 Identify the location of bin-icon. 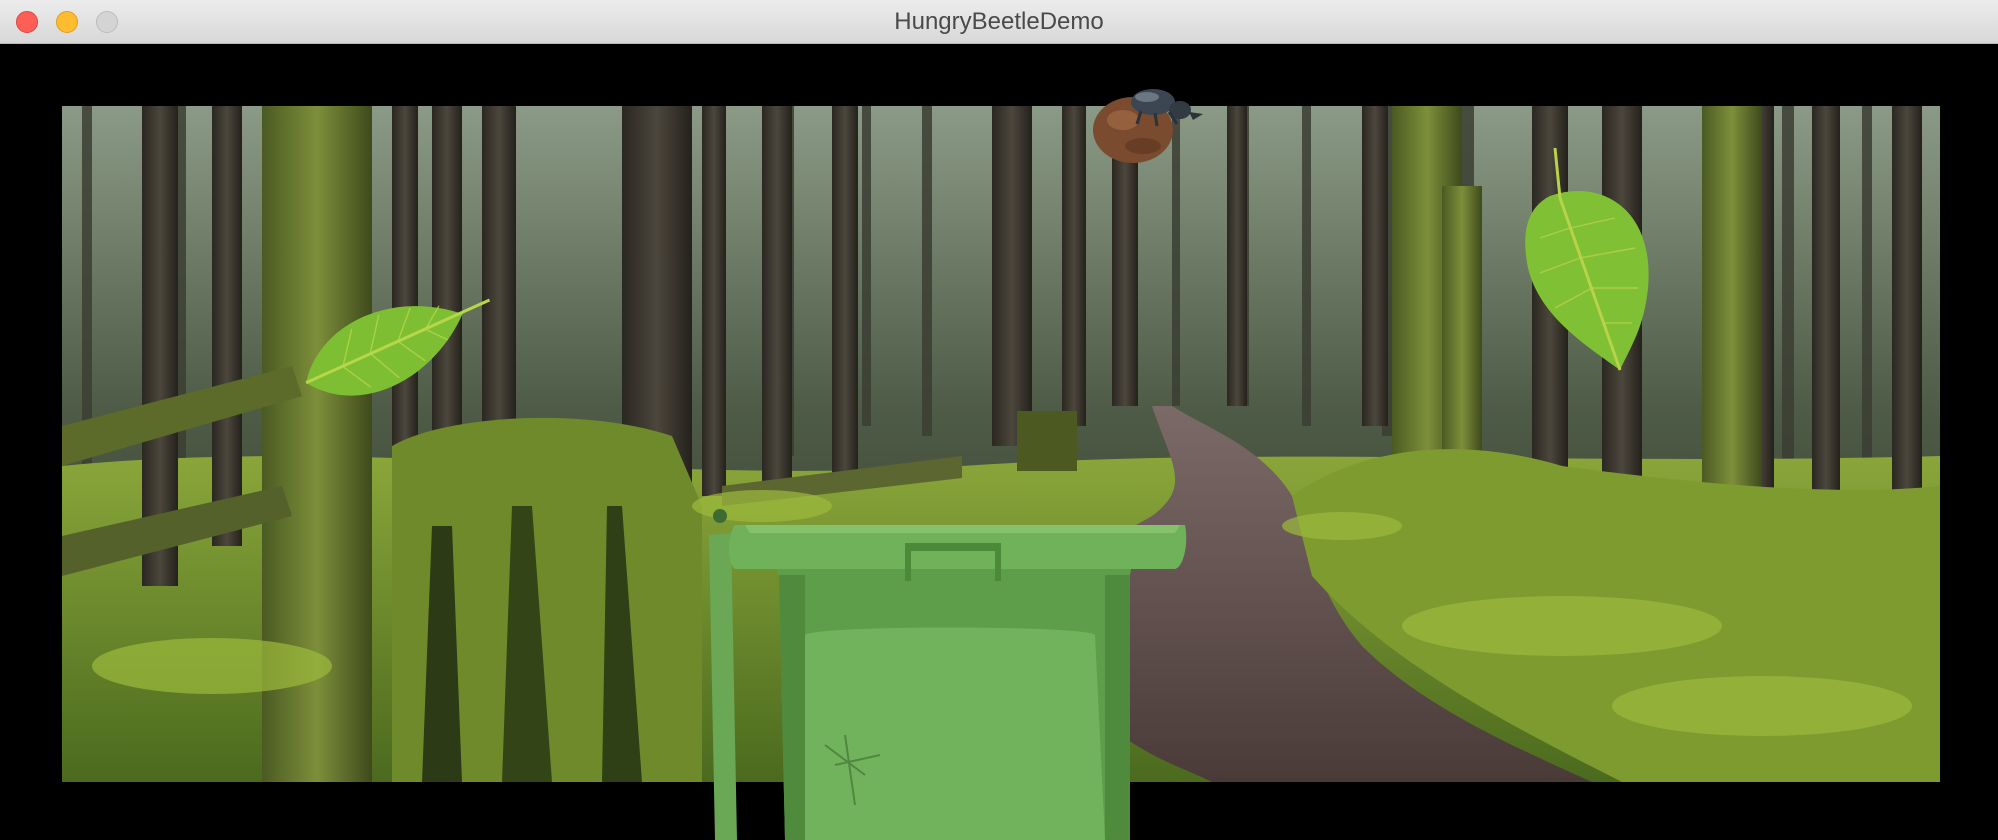
(948, 674).